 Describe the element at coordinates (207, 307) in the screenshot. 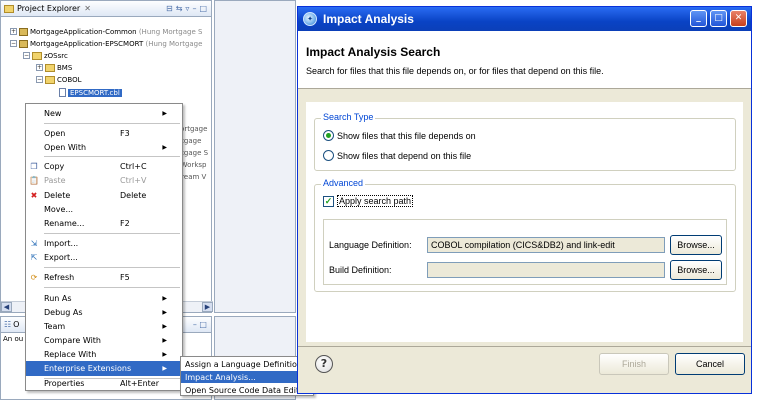

I see `scroll-right-icon: ▶` at that location.